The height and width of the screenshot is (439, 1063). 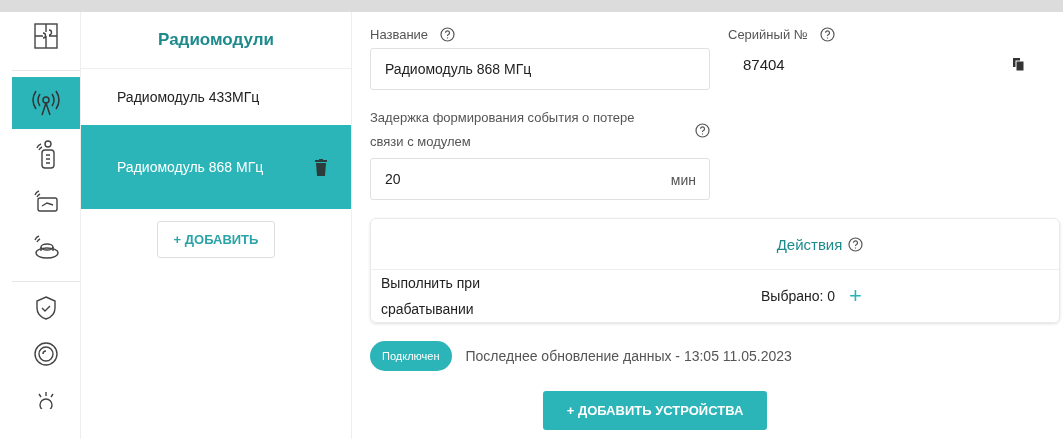 What do you see at coordinates (46, 308) in the screenshot?
I see `shield-icon` at bounding box center [46, 308].